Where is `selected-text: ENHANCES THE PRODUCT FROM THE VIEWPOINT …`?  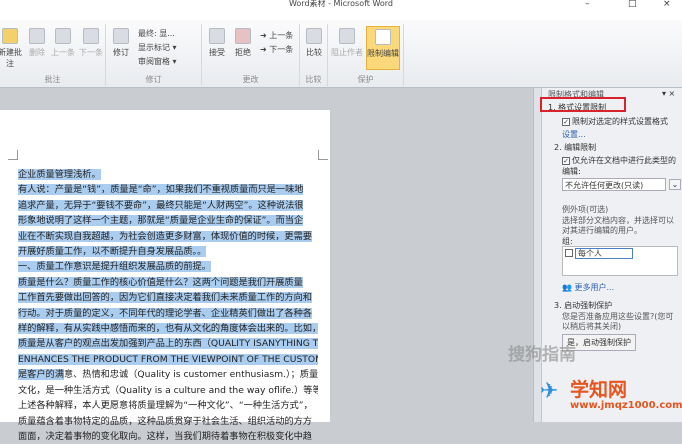 selected-text: ENHANCES THE PRODUCT FROM THE VIEWPOINT … is located at coordinates (168, 359).